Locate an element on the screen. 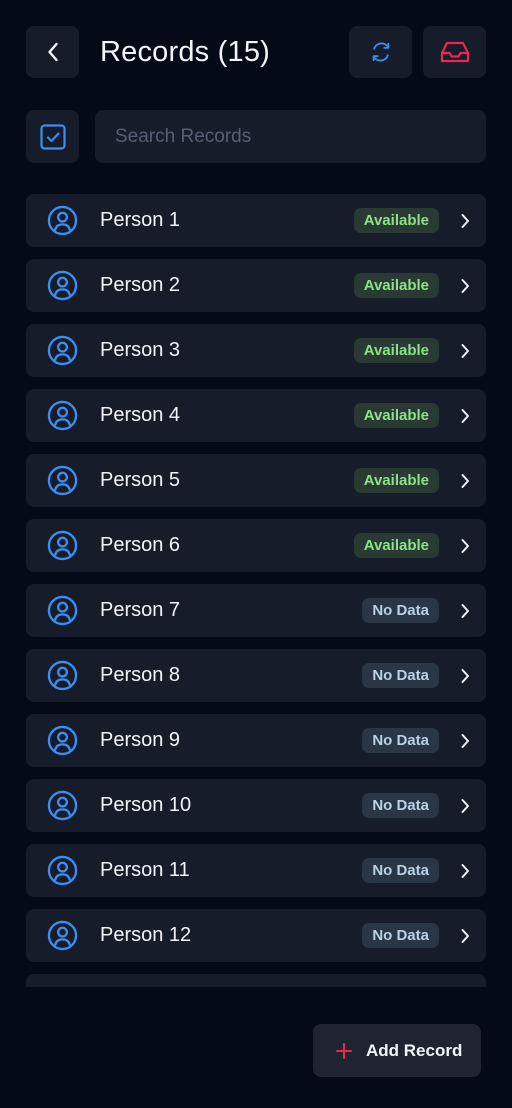 The height and width of the screenshot is (1108, 512). record-name: Person 10 is located at coordinates (146, 805).